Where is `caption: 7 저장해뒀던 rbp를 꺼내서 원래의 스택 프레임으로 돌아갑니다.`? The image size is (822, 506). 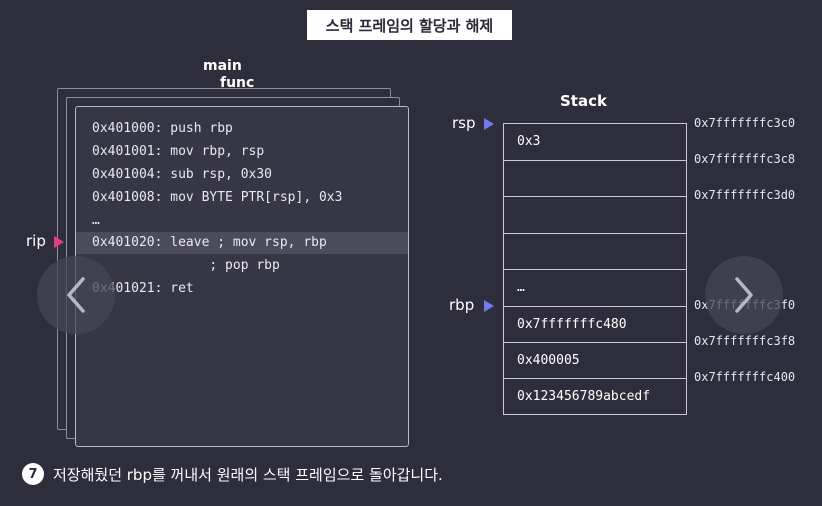
caption: 7 저장해뒀던 rbp를 꺼내서 원래의 스택 프레임으로 돌아갑니다. is located at coordinates (232, 474).